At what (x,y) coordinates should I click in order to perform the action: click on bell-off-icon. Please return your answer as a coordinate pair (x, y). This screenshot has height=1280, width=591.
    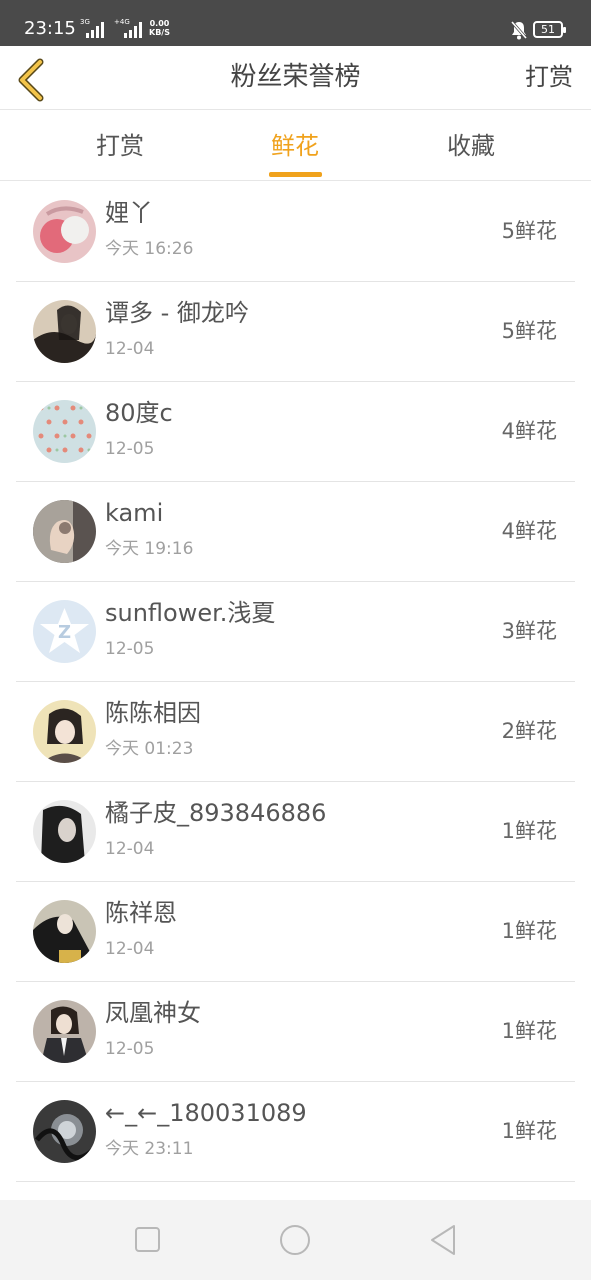
    Looking at the image, I should click on (519, 30).